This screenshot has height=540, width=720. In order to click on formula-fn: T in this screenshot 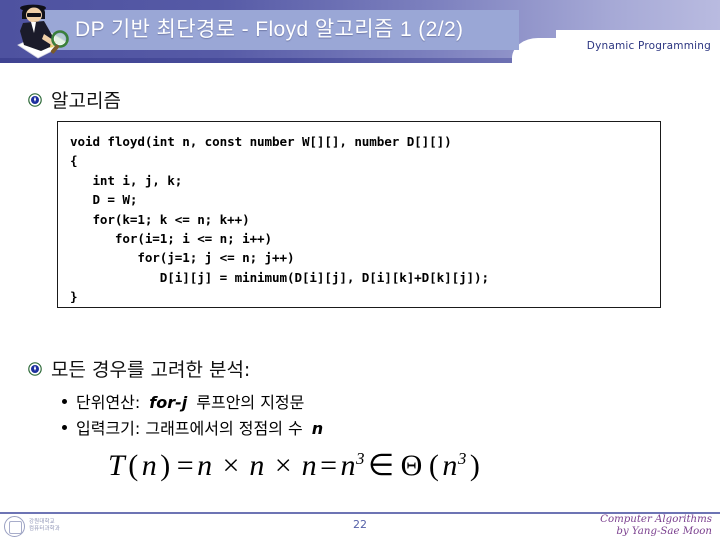, I will do `click(117, 465)`.